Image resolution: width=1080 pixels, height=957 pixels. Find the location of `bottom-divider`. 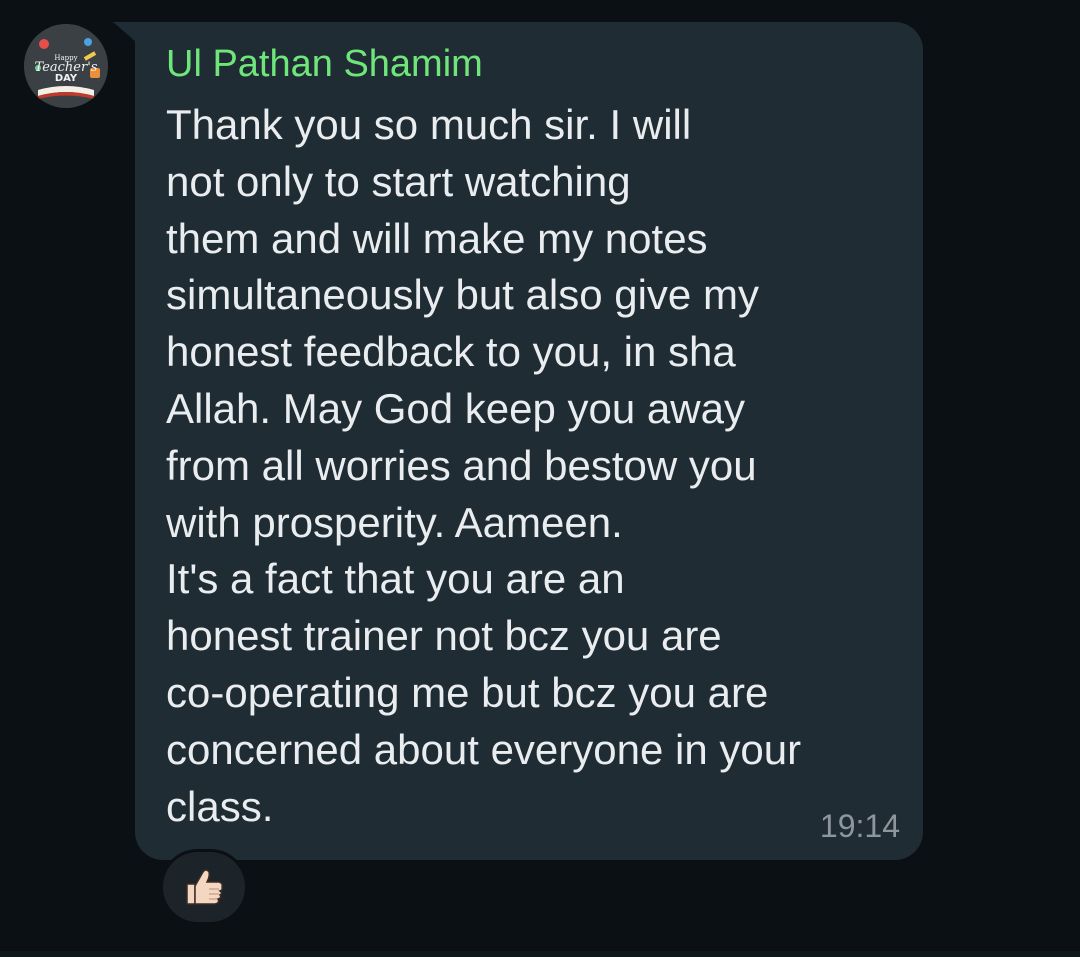

bottom-divider is located at coordinates (540, 954).